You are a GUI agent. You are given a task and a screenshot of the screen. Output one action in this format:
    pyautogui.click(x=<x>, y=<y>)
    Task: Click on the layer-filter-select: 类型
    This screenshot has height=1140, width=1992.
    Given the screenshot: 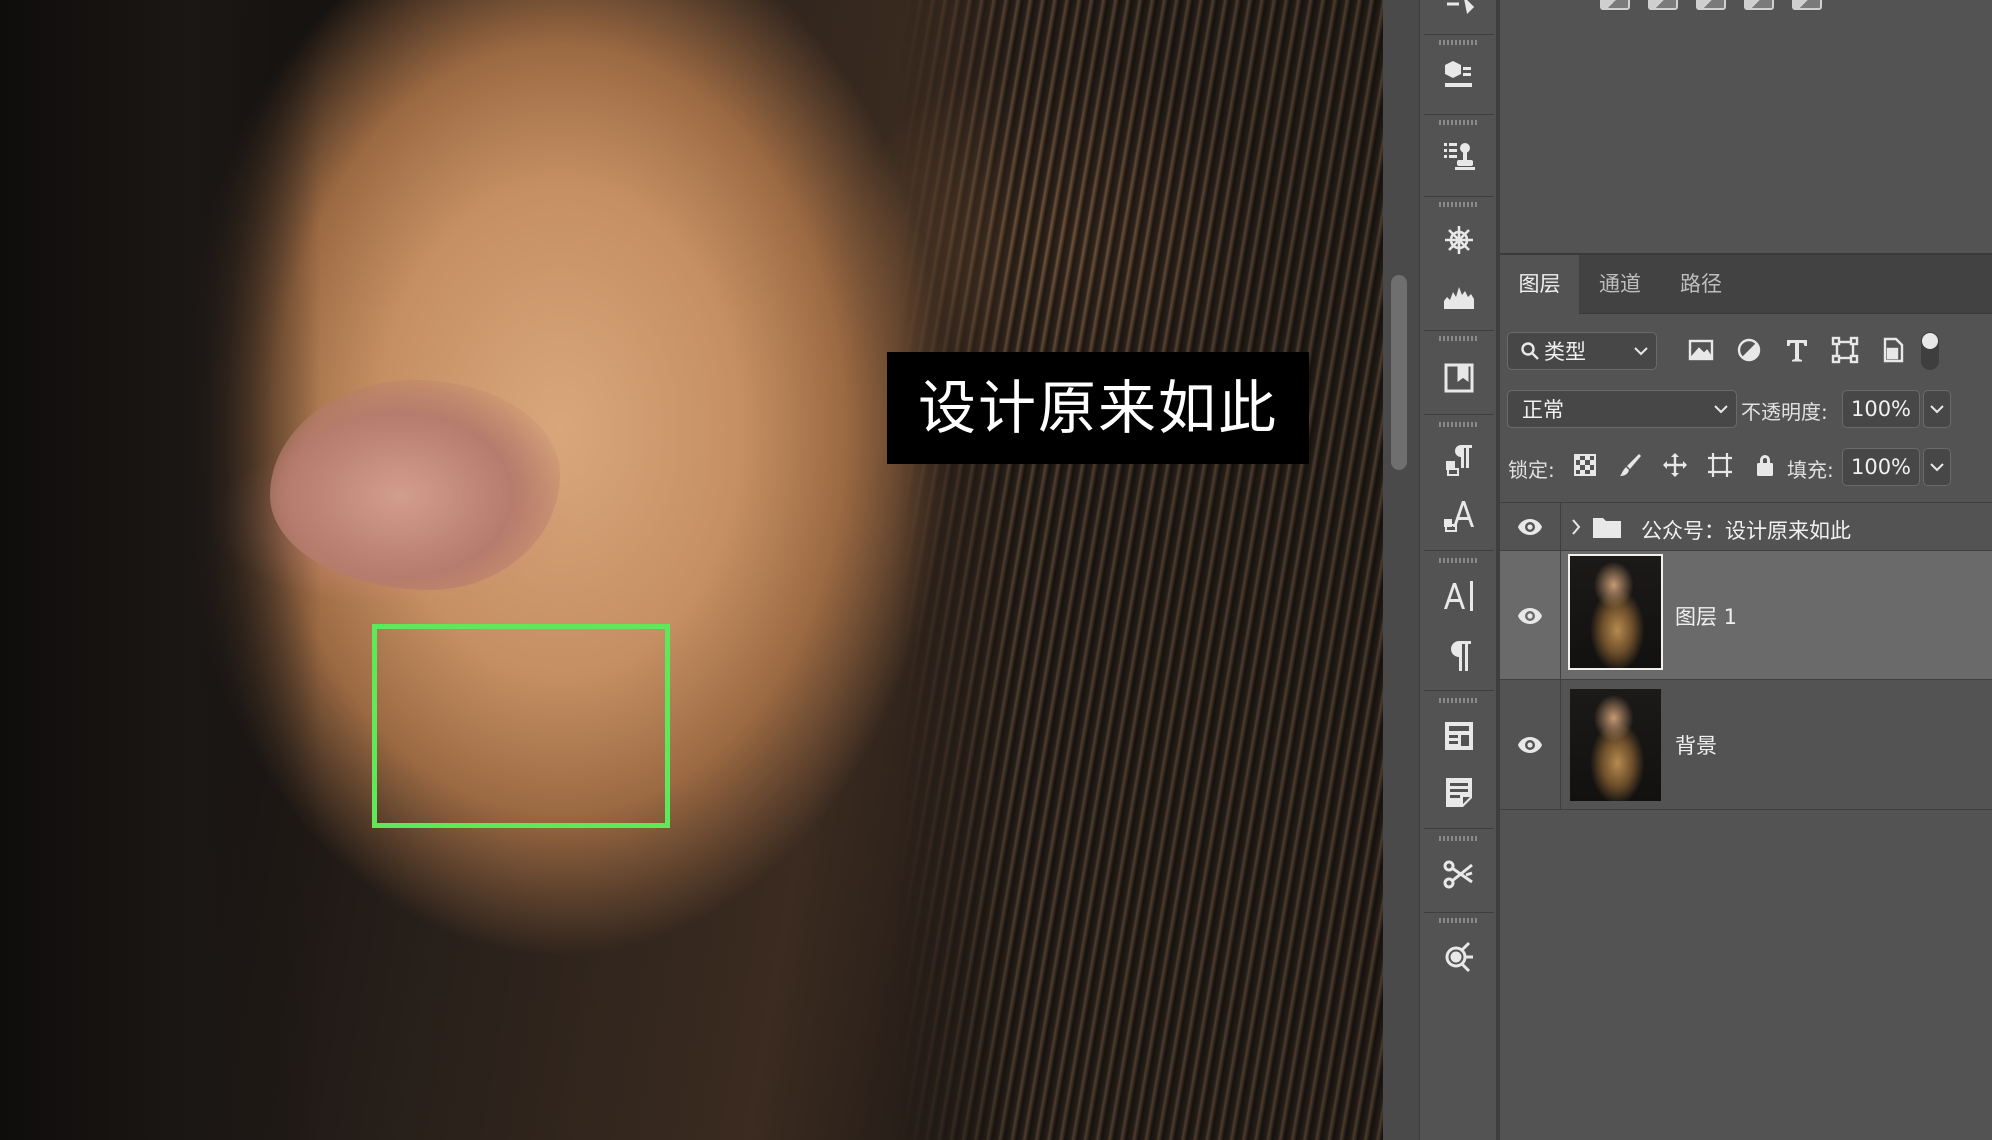 What is the action you would take?
    pyautogui.click(x=1582, y=351)
    